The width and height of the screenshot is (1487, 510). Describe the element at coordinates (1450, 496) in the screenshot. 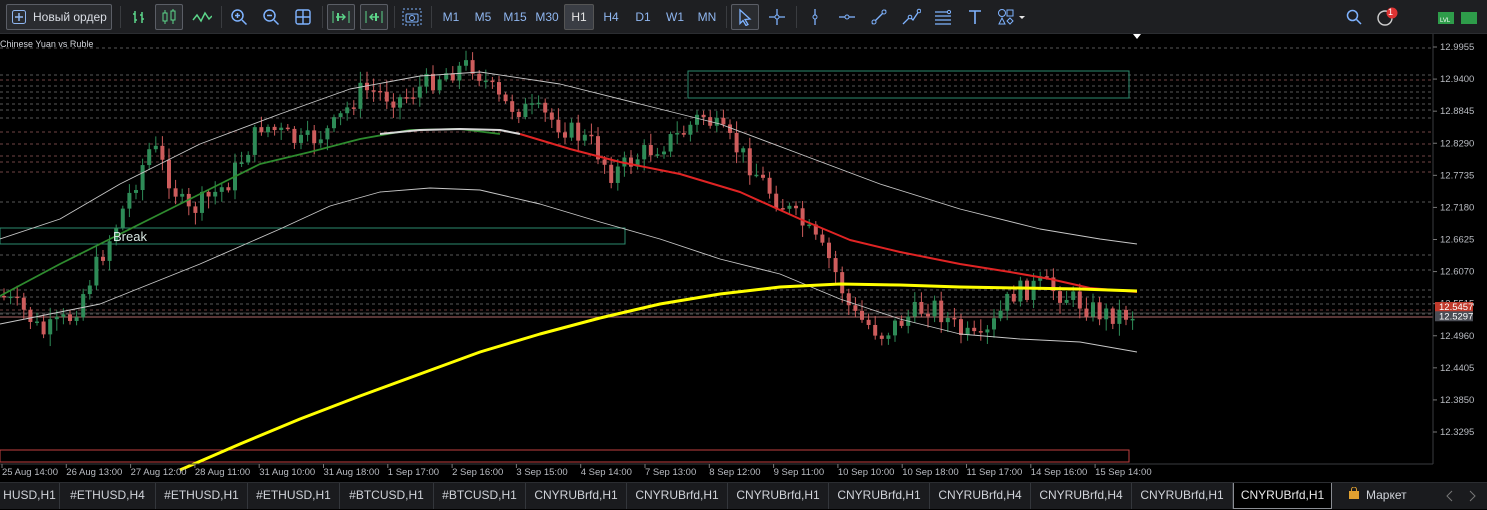

I see `tabs-scroll-left-icon` at that location.